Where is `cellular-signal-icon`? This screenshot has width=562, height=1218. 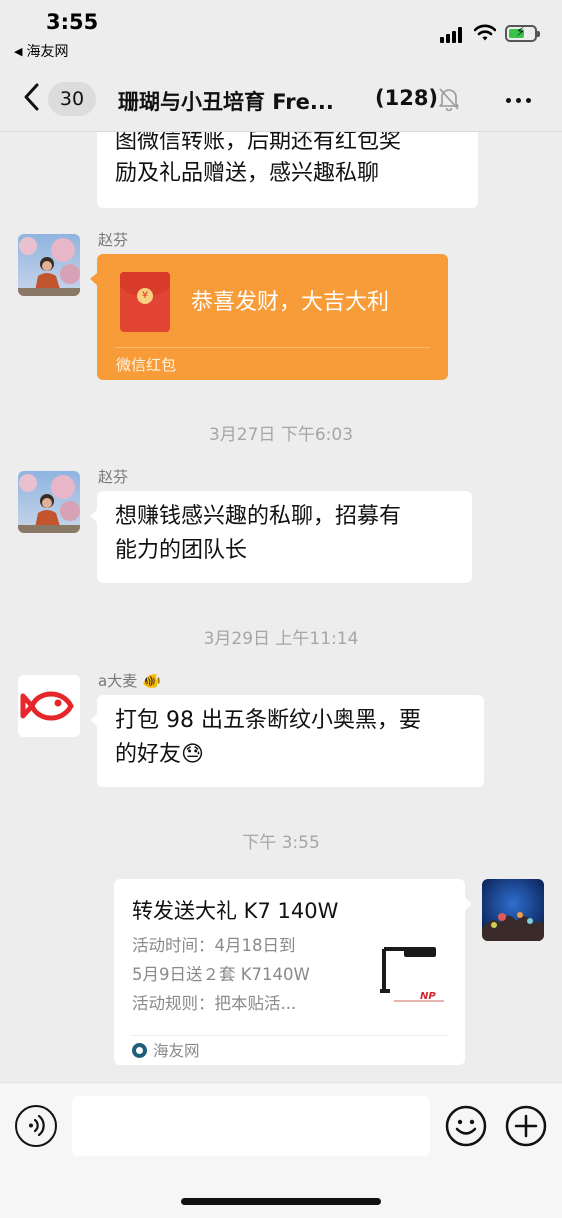 cellular-signal-icon is located at coordinates (451, 35).